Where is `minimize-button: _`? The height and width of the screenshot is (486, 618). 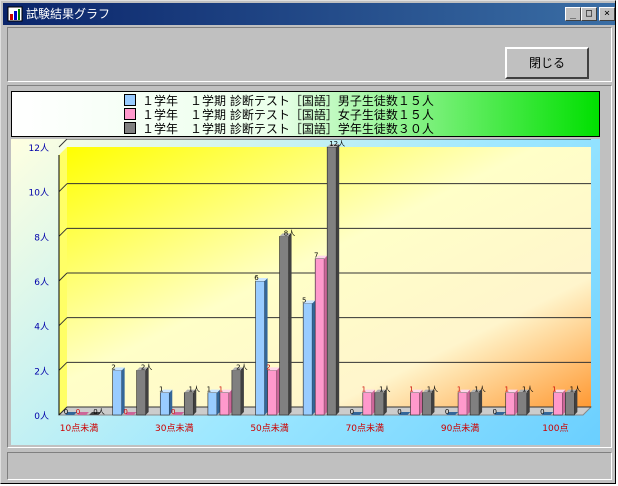
minimize-button: _ is located at coordinates (573, 14).